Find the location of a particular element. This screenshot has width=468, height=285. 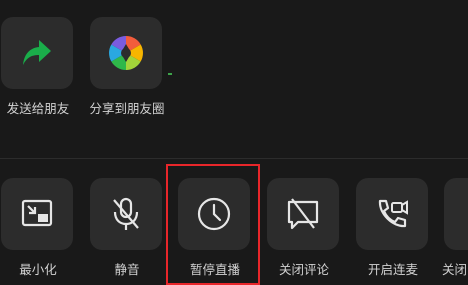

share-to-moments-label: 分享到朋友圈 is located at coordinates (127, 108).